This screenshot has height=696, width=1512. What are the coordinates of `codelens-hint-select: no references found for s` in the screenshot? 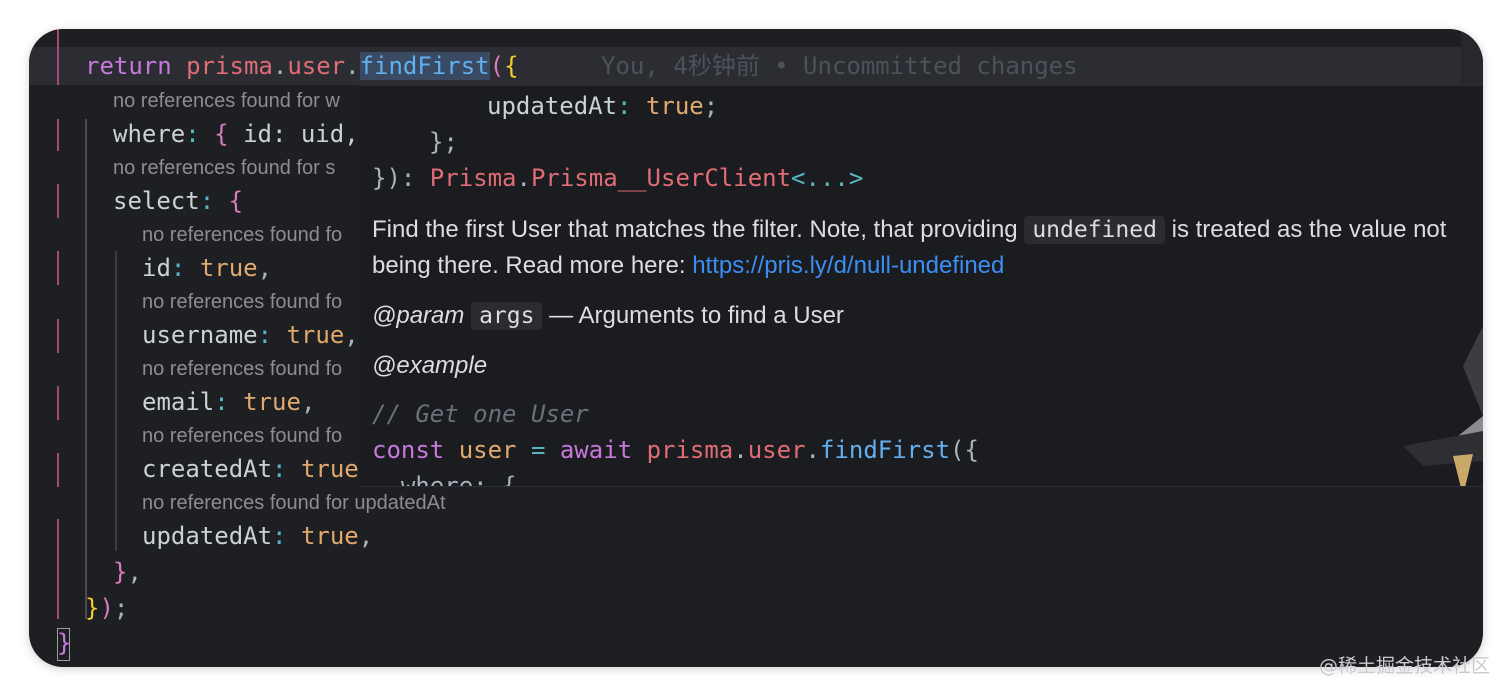 It's located at (224, 168).